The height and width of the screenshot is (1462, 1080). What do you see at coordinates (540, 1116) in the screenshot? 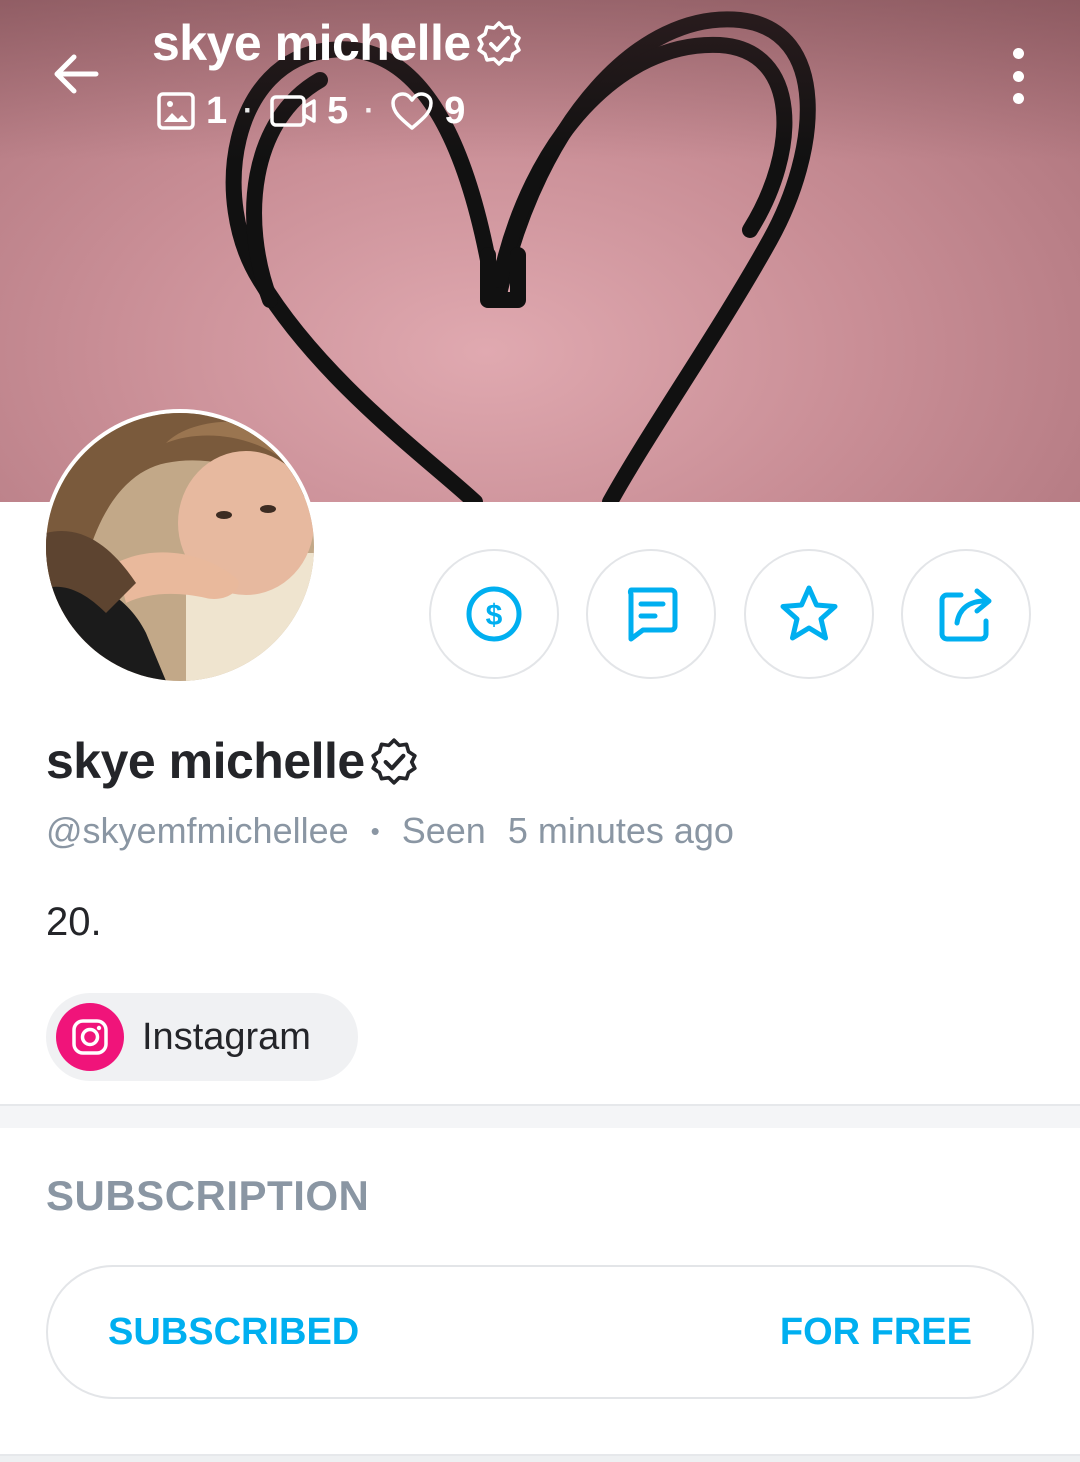
I see `section-divider` at bounding box center [540, 1116].